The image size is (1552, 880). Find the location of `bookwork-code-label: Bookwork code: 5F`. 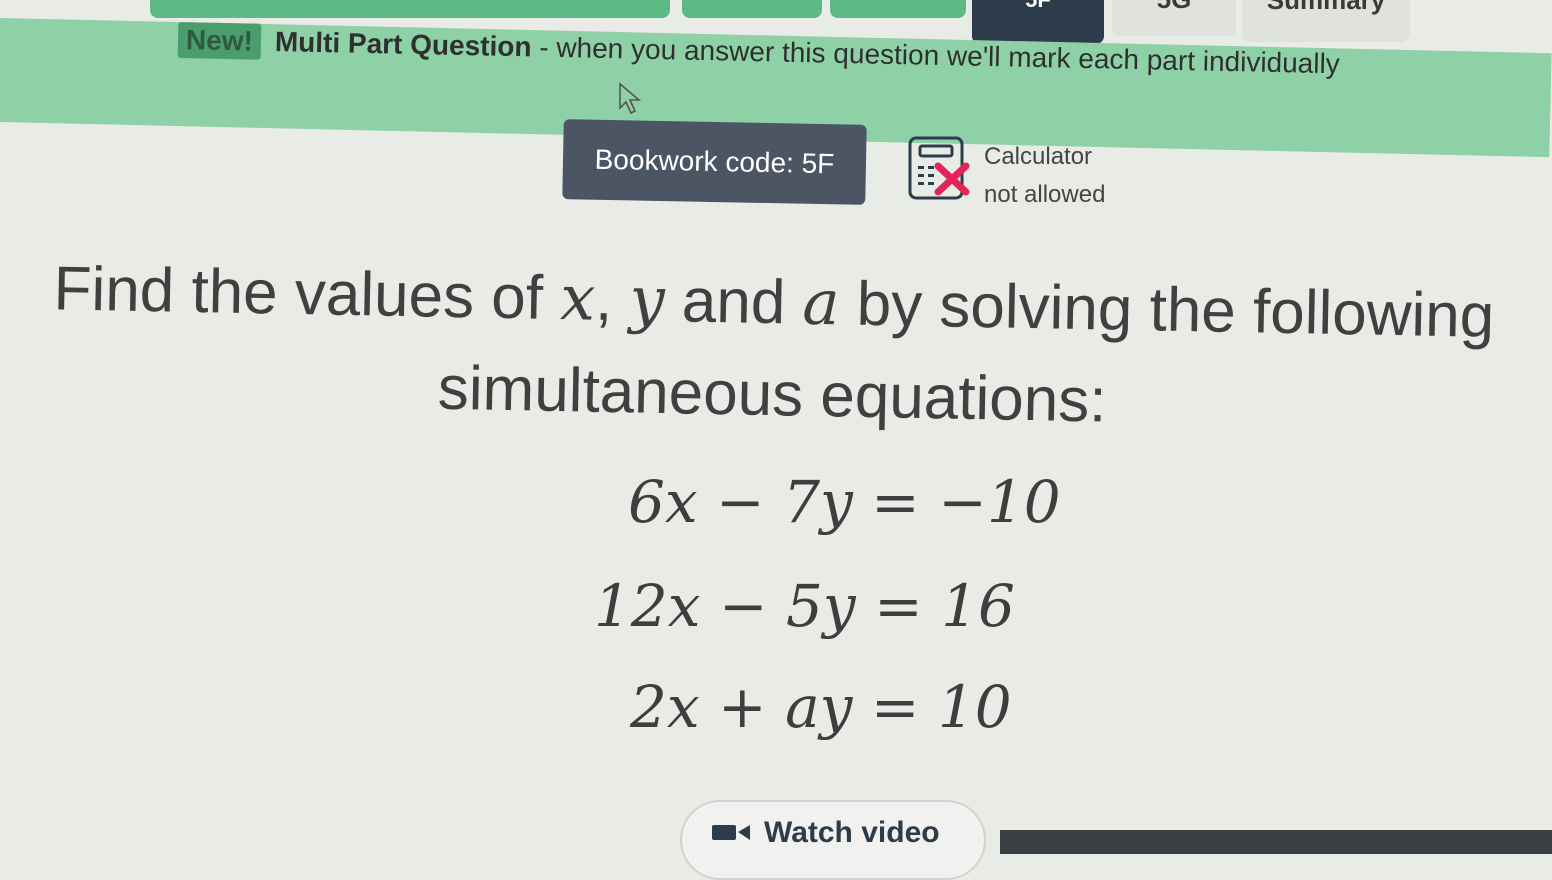

bookwork-code-label: Bookwork code: 5F is located at coordinates (714, 161).